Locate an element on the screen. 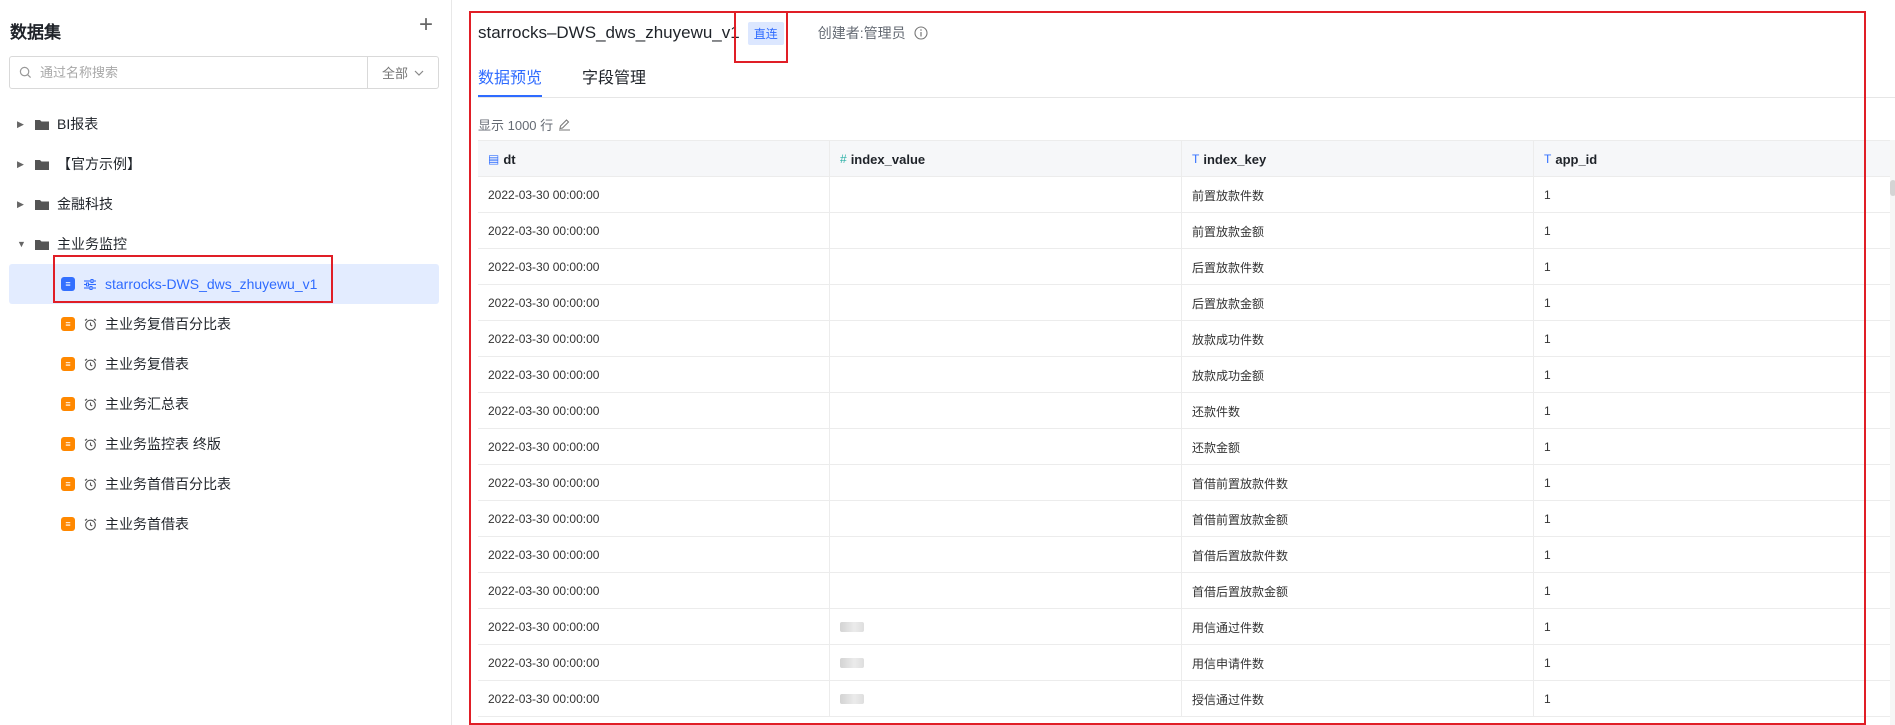  search-box: 全部 is located at coordinates (224, 72).